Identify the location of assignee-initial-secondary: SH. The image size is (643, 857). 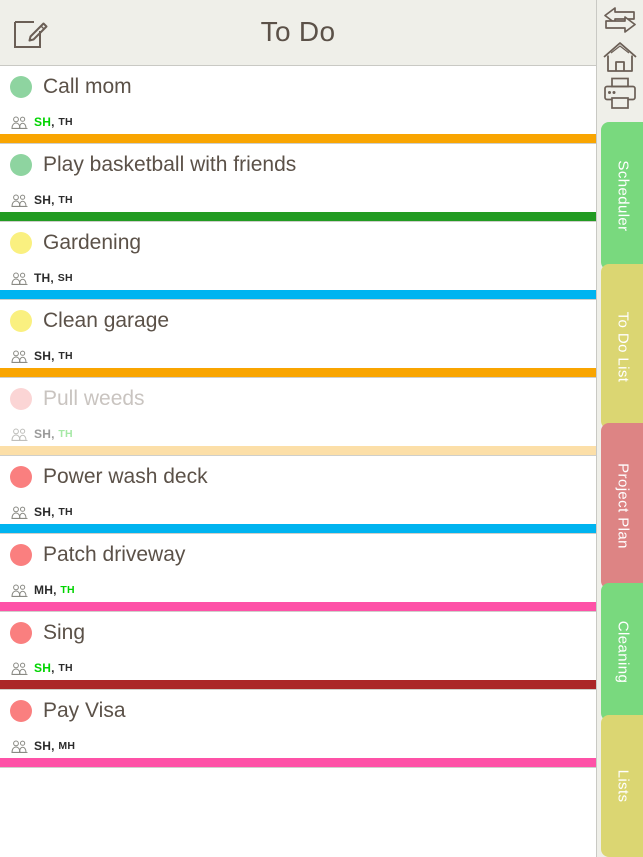
(65, 278).